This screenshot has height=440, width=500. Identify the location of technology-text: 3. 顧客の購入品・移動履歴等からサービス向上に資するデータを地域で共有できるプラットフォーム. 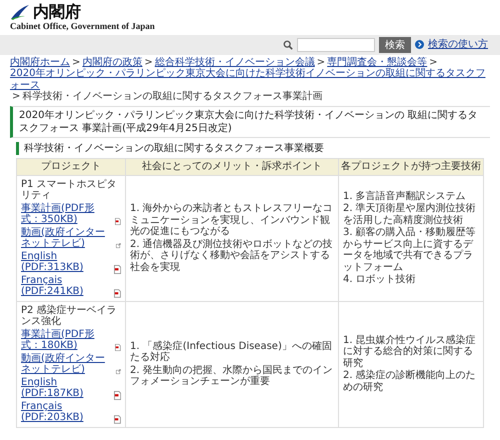
(410, 250).